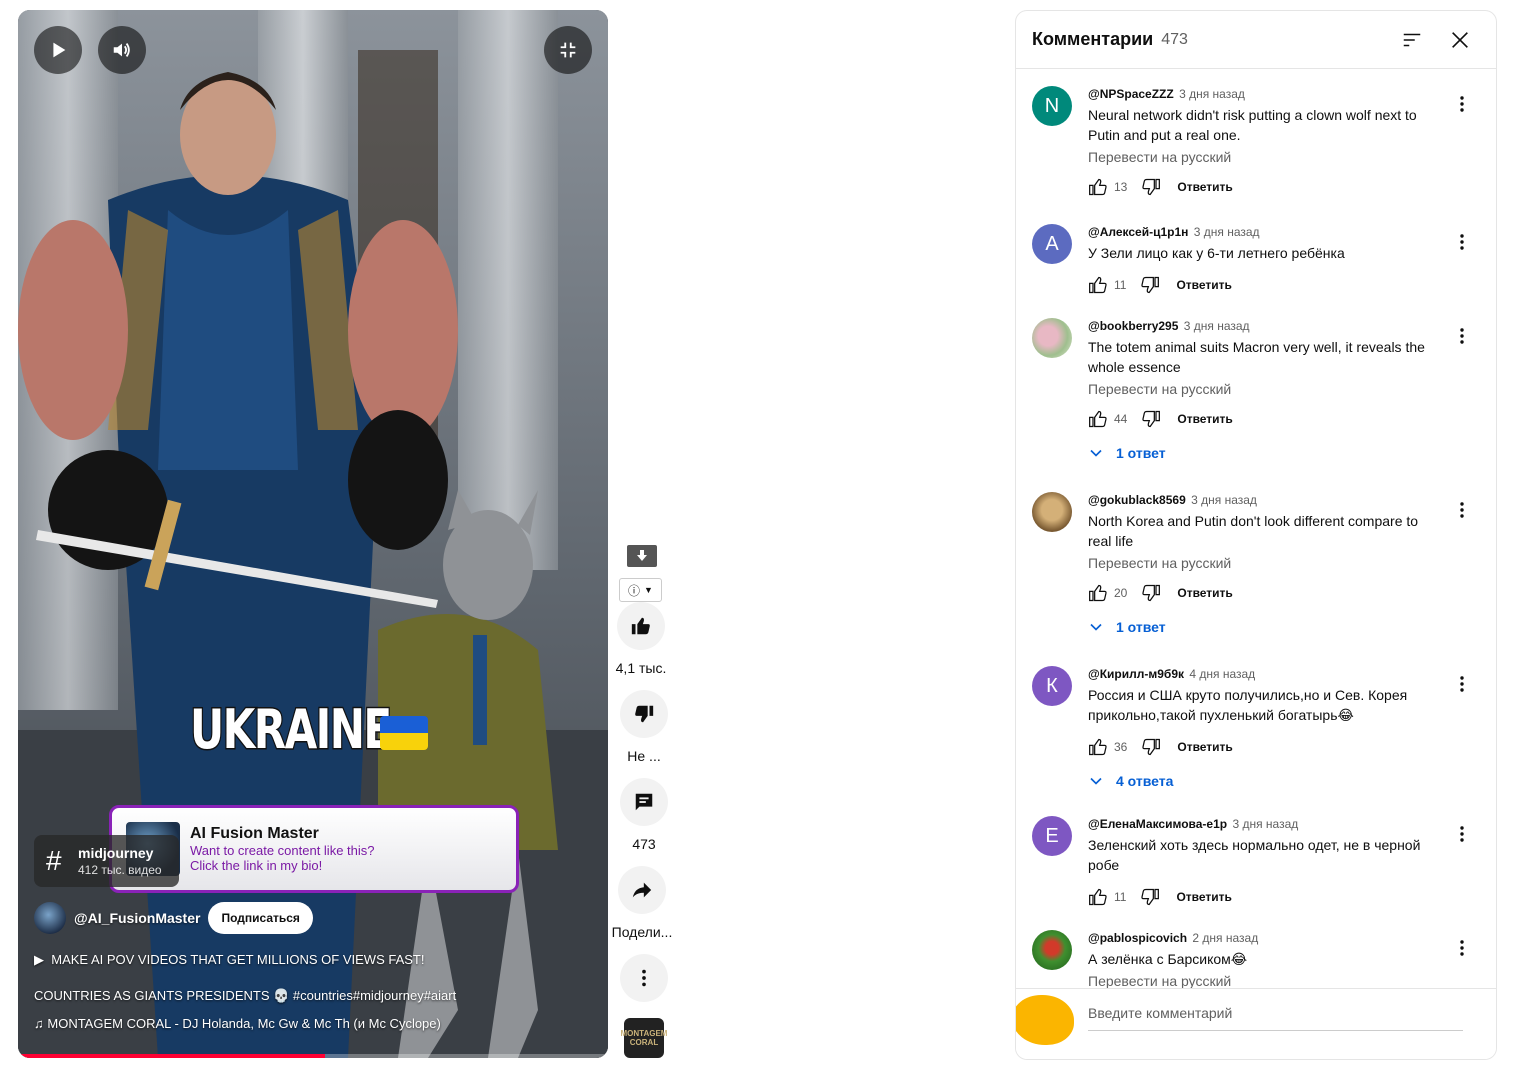 The width and height of the screenshot is (1527, 1070). What do you see at coordinates (1131, 94) in the screenshot?
I see `comment-author: @NPSpaceZZZ` at bounding box center [1131, 94].